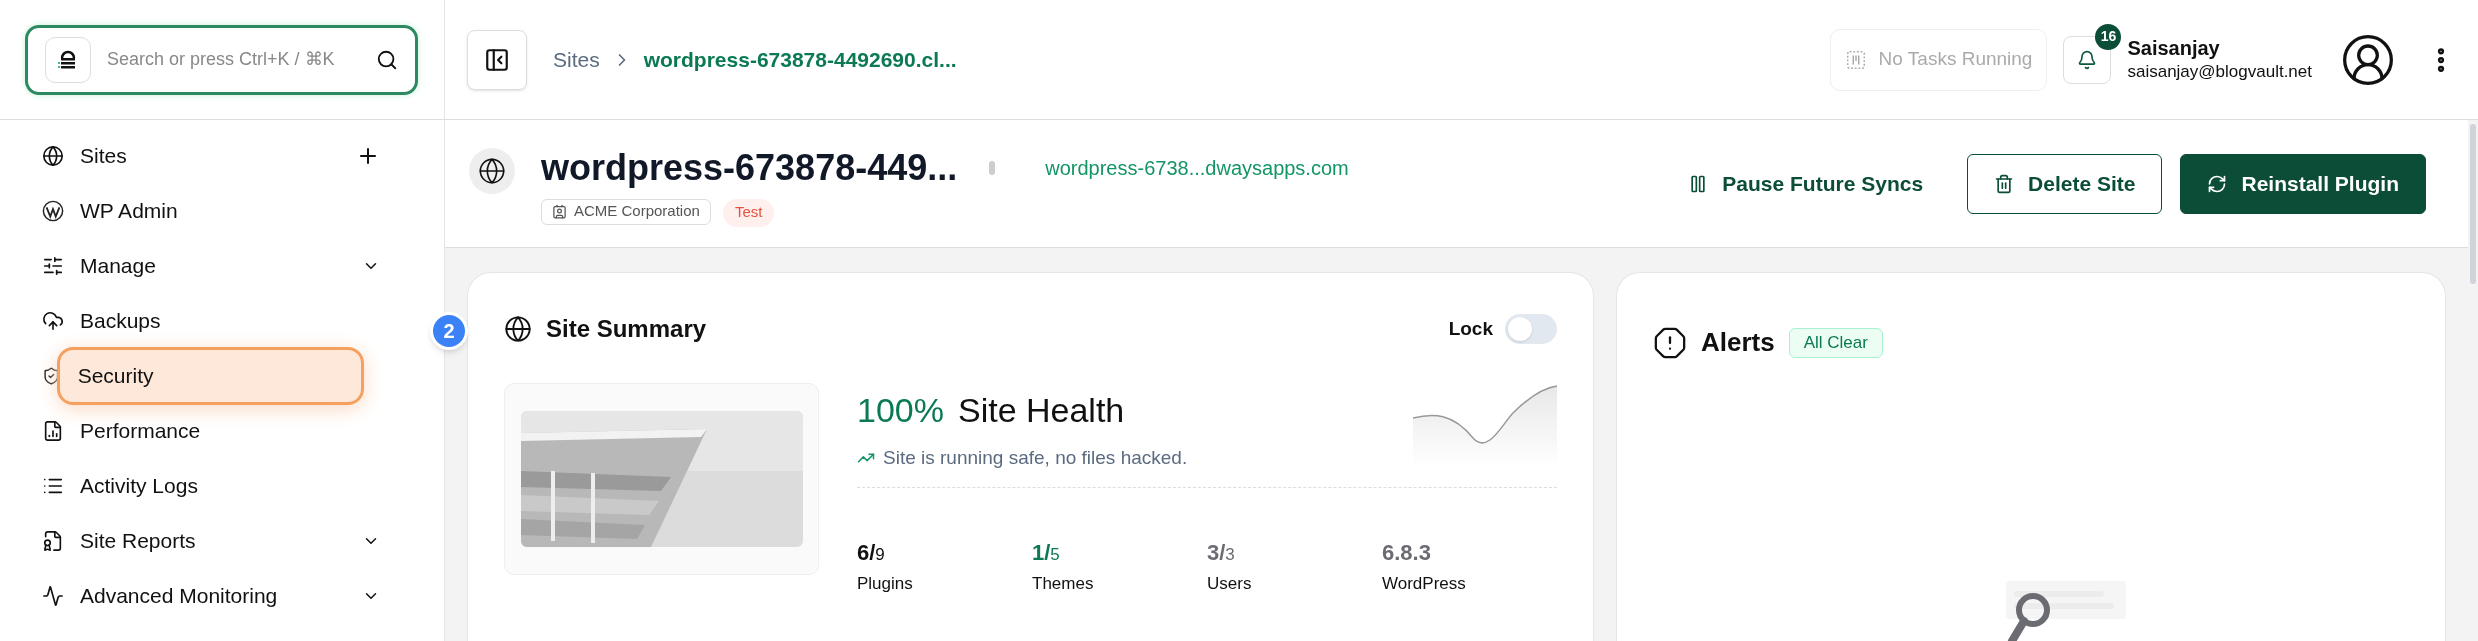 The height and width of the screenshot is (641, 2478). What do you see at coordinates (205, 155) in the screenshot?
I see `sidebar-item: Sites` at bounding box center [205, 155].